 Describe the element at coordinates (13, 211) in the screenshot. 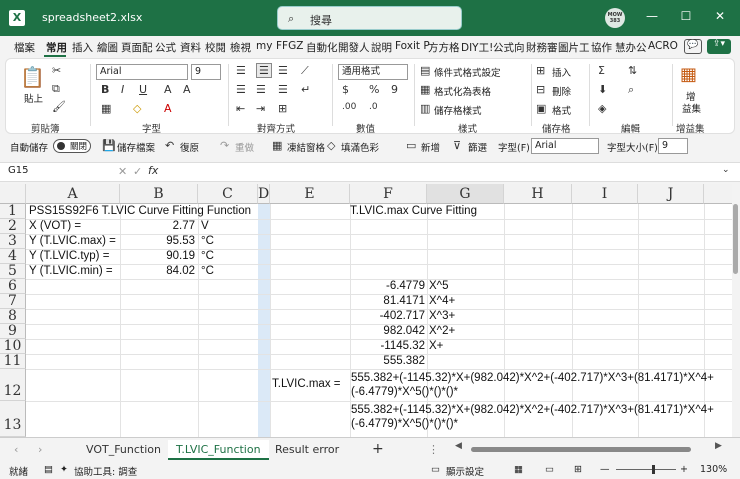

I see `row-header-1: 1` at that location.